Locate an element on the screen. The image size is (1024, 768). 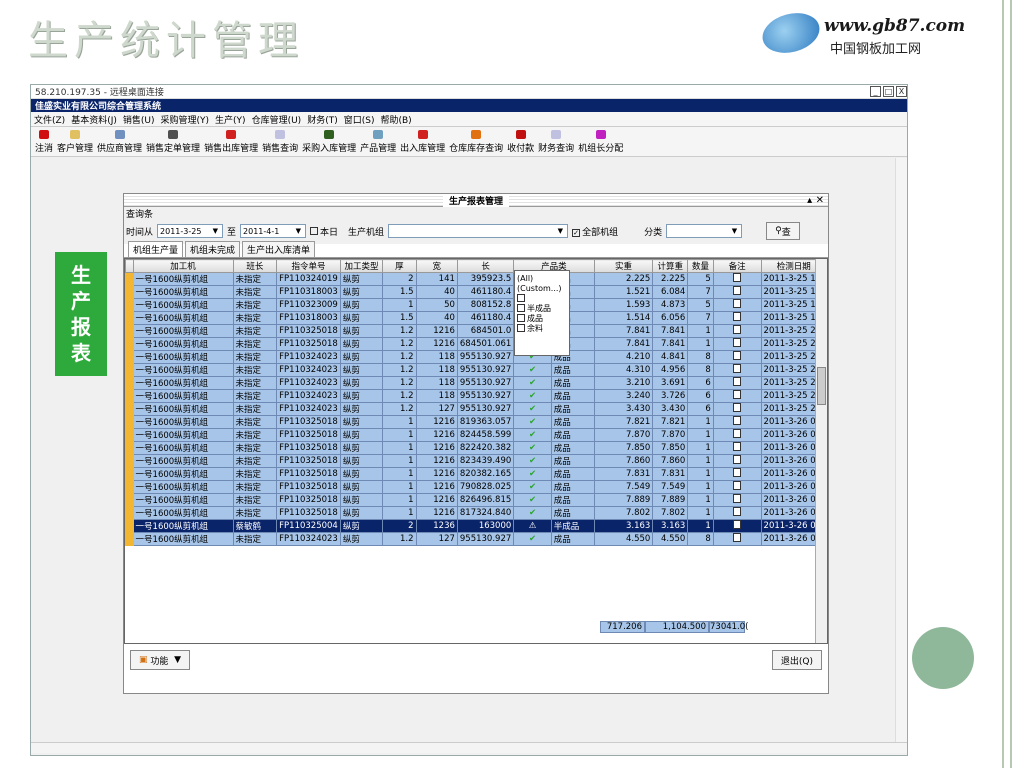
date-to-input: 2011-4-1 ▼ is located at coordinates (273, 231).